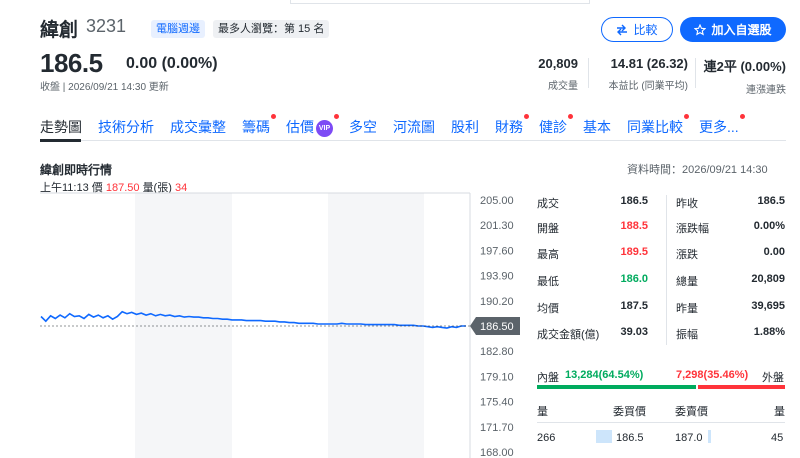 The width and height of the screenshot is (800, 458). I want to click on y-tick-label: 193.90, so click(497, 277).